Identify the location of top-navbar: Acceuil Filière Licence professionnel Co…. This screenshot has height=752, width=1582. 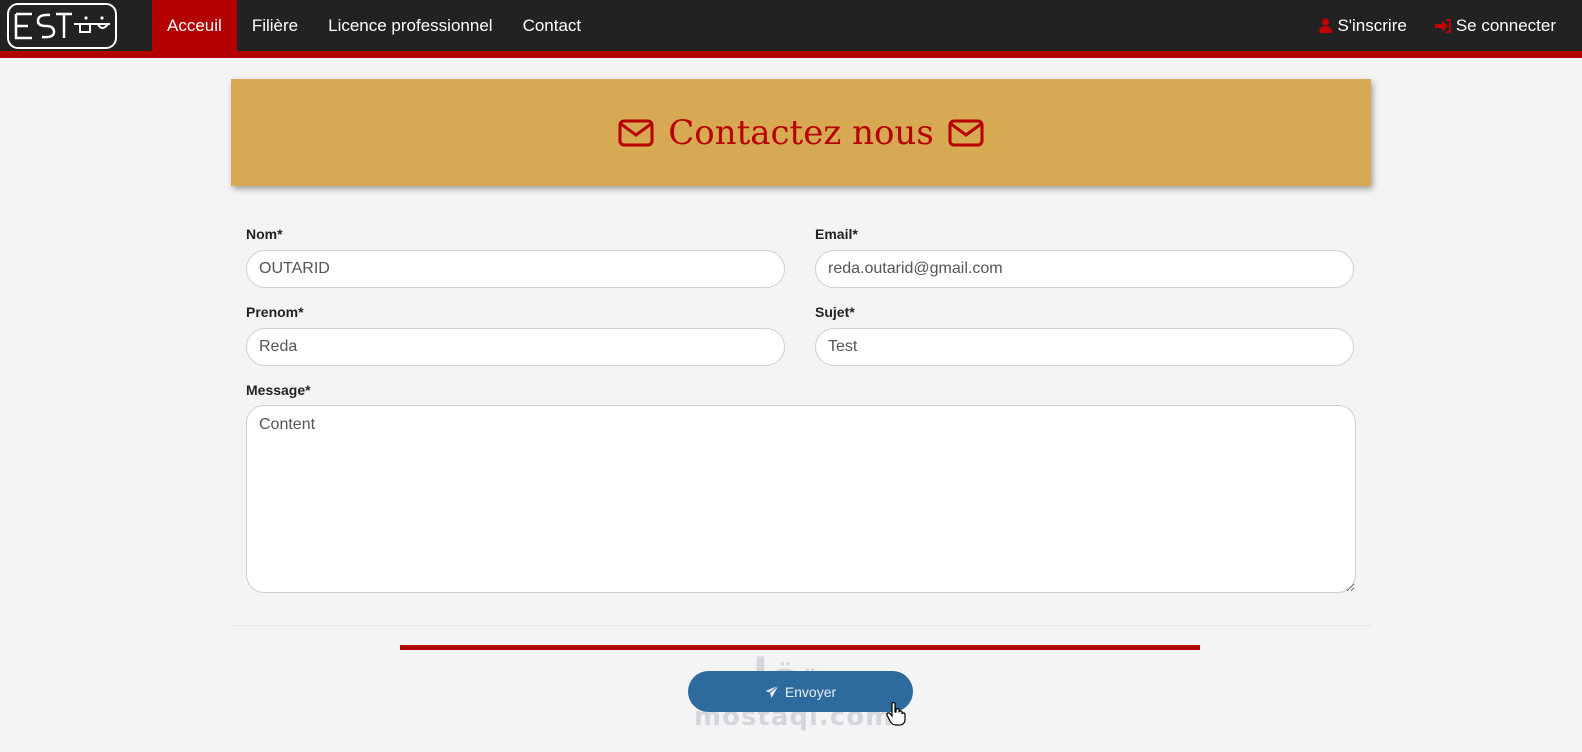
(791, 29).